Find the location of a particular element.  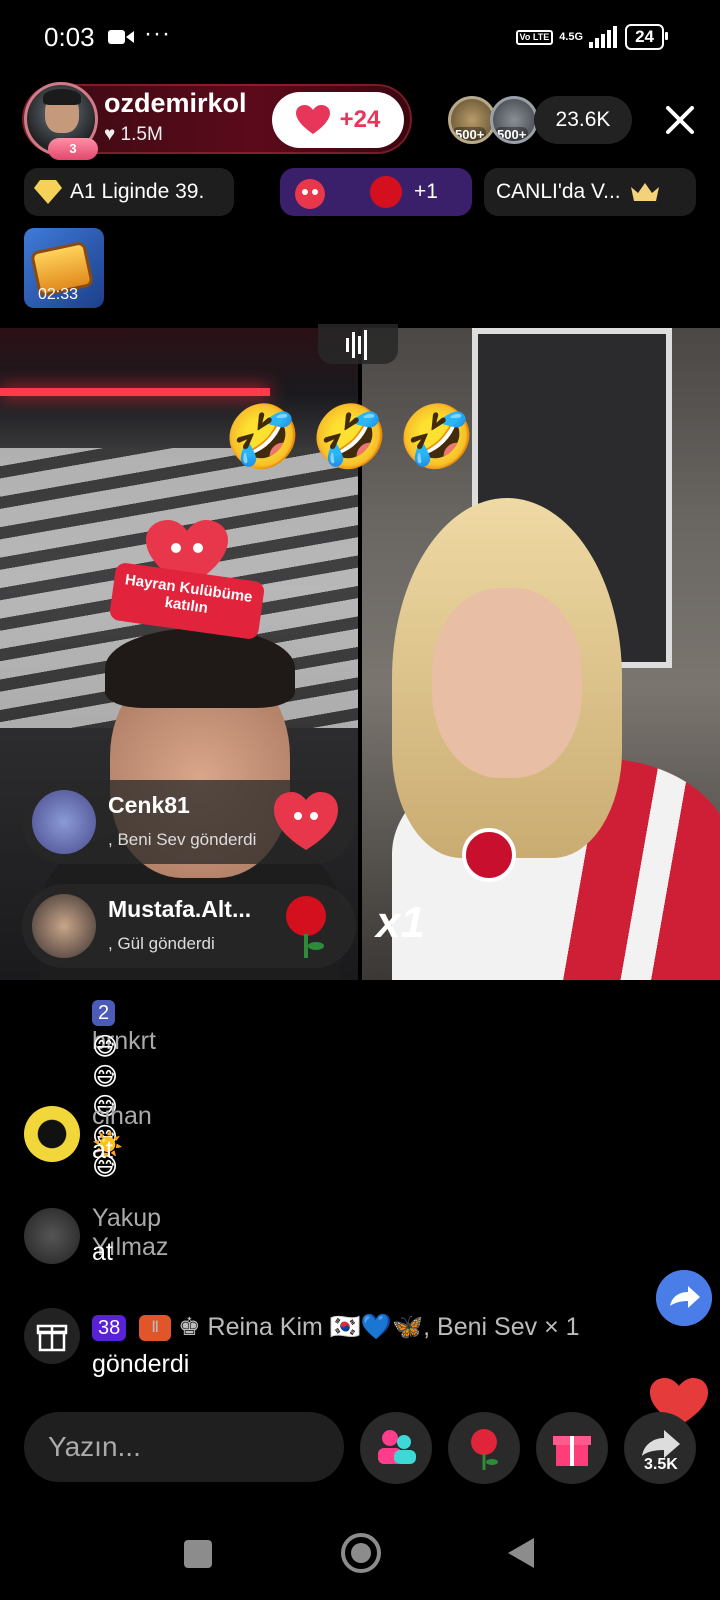

viewer-count: 23.6K is located at coordinates (583, 120).